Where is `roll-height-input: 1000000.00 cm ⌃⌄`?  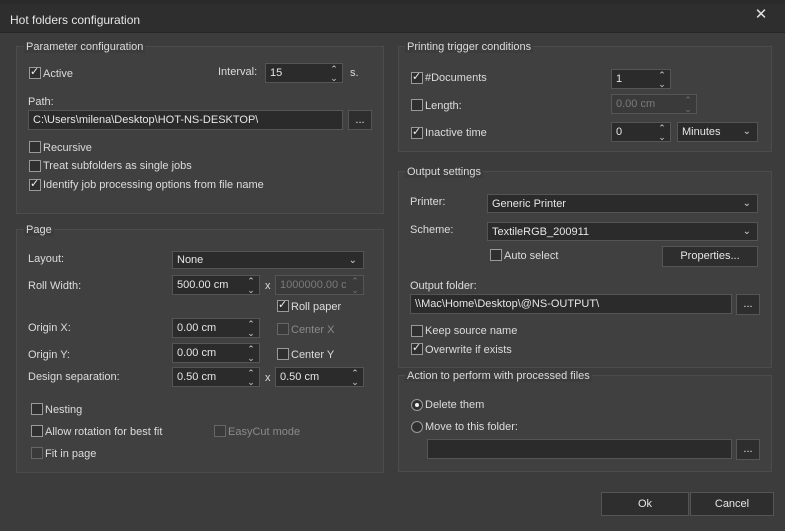
roll-height-input: 1000000.00 cm ⌃⌄ is located at coordinates (319, 285).